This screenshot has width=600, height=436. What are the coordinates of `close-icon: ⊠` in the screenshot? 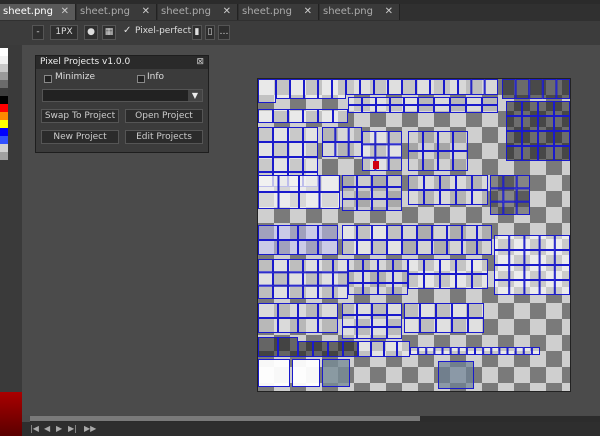 It's located at (200, 62).